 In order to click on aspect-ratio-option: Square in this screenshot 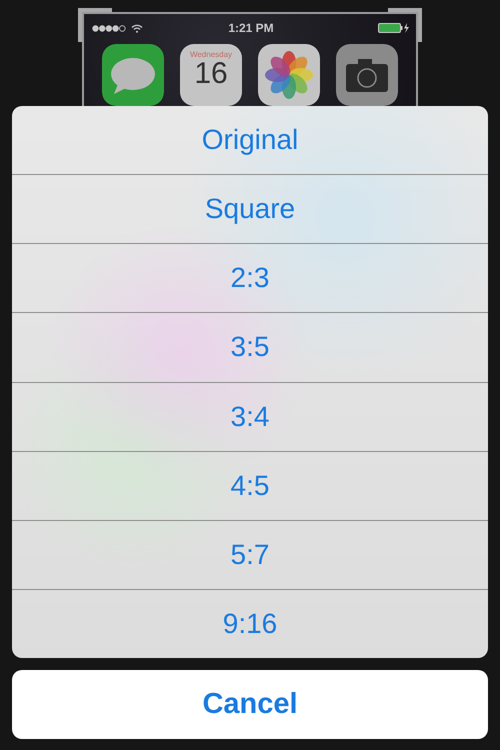, I will do `click(250, 209)`.